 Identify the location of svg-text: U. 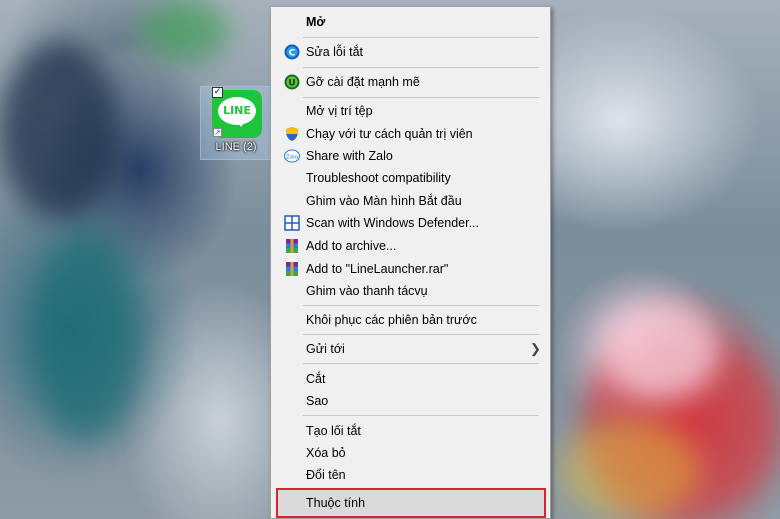
(291, 84).